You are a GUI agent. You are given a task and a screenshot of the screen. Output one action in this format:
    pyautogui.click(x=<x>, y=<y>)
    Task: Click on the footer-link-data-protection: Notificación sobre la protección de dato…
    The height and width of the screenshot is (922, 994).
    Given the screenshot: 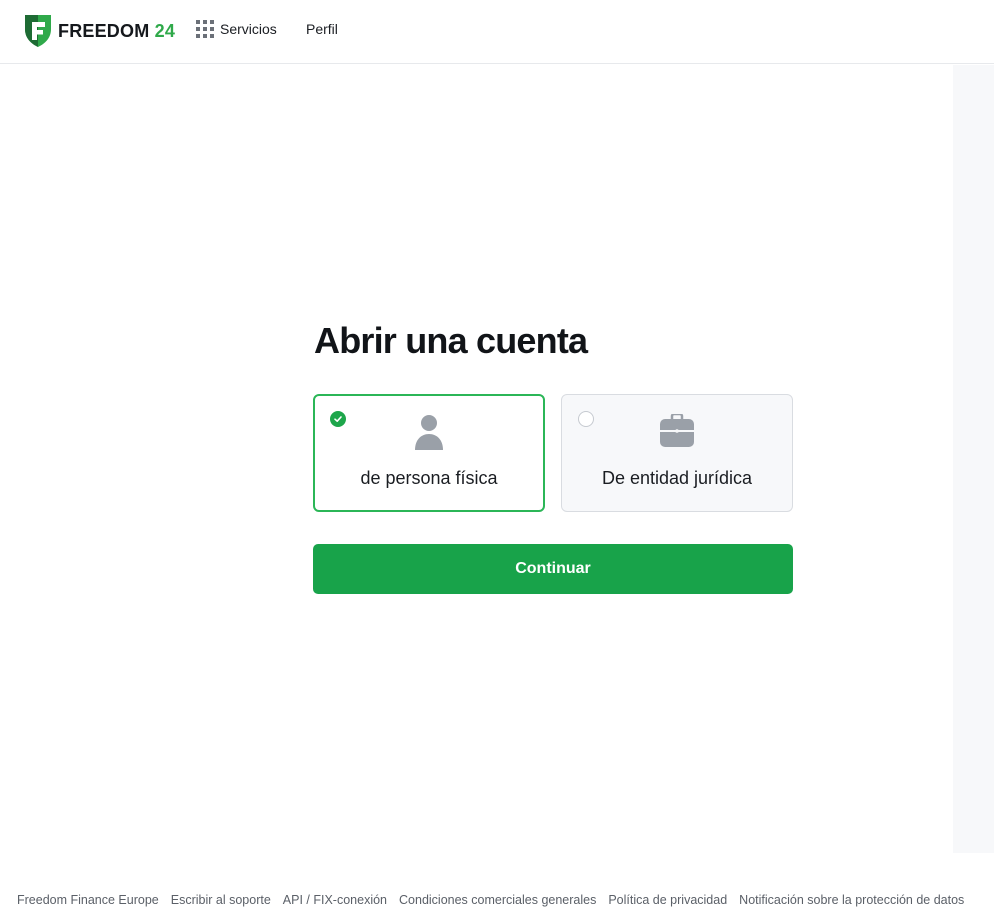 What is the action you would take?
    pyautogui.click(x=851, y=900)
    